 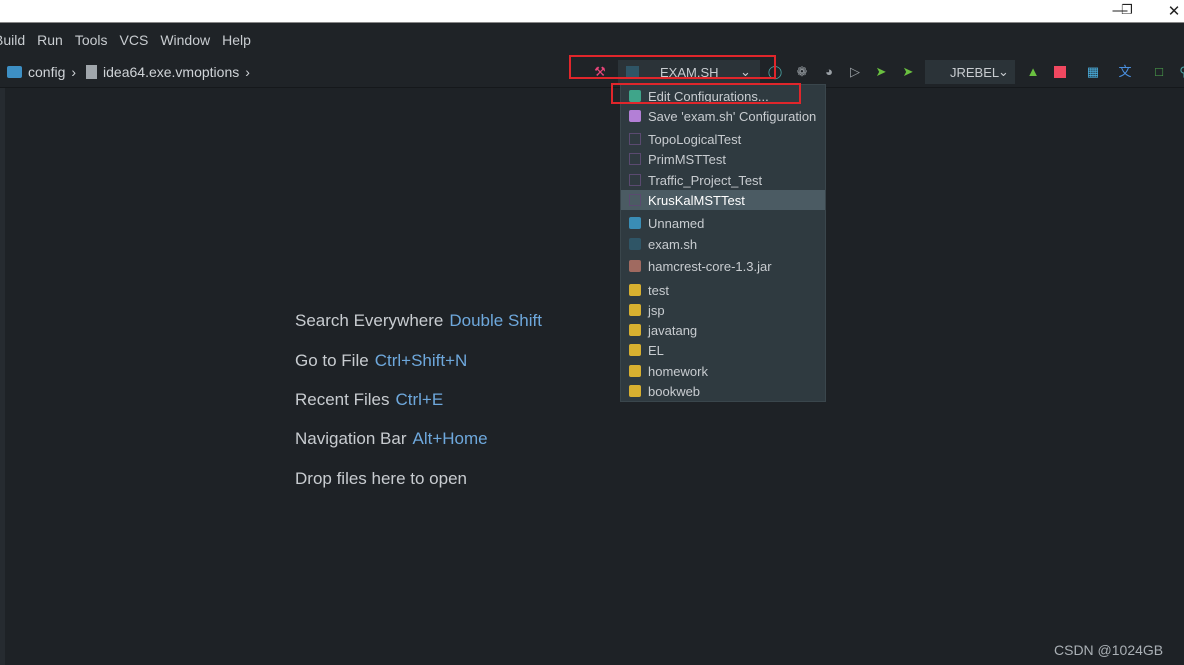 What do you see at coordinates (635, 116) in the screenshot?
I see `save-icon` at bounding box center [635, 116].